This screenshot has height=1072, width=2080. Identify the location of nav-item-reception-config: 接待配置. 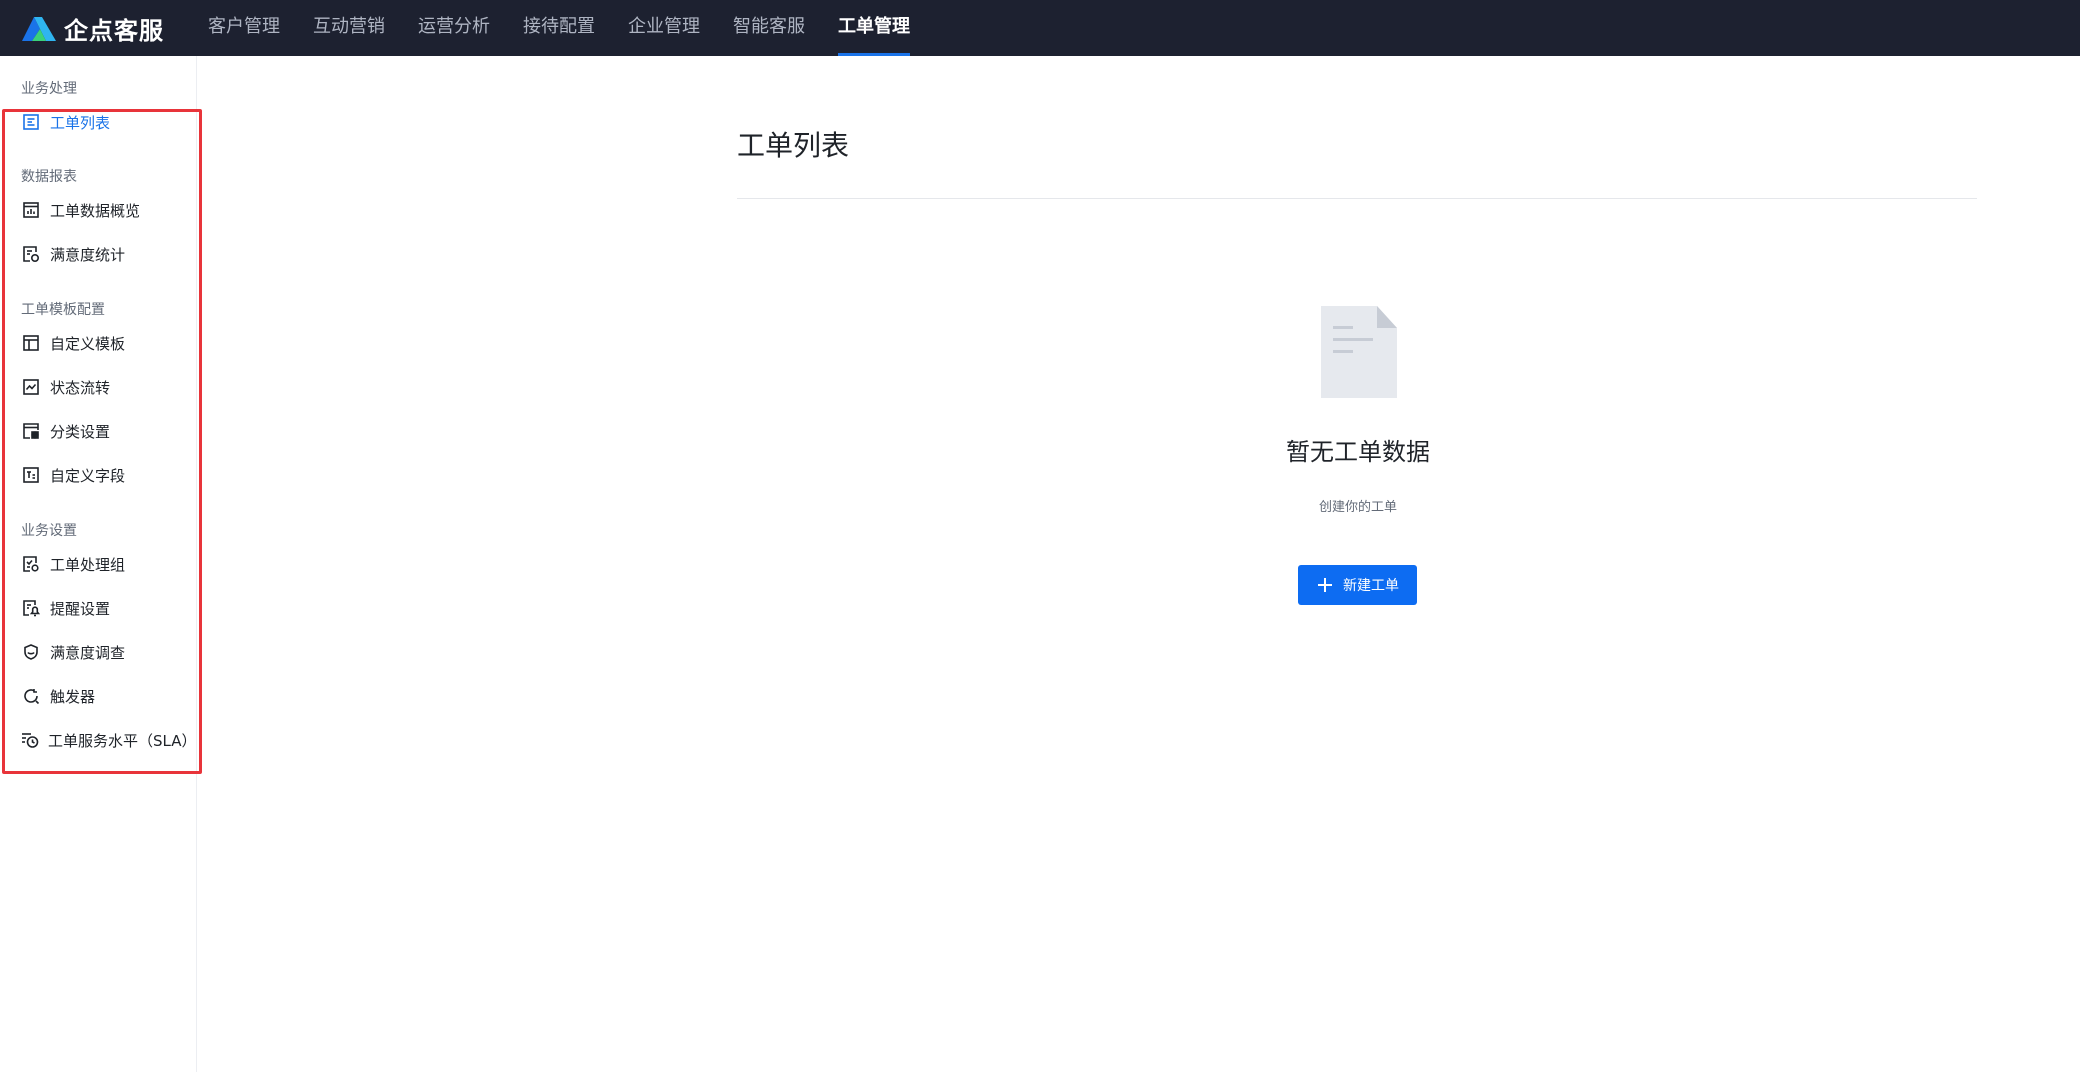
(559, 28).